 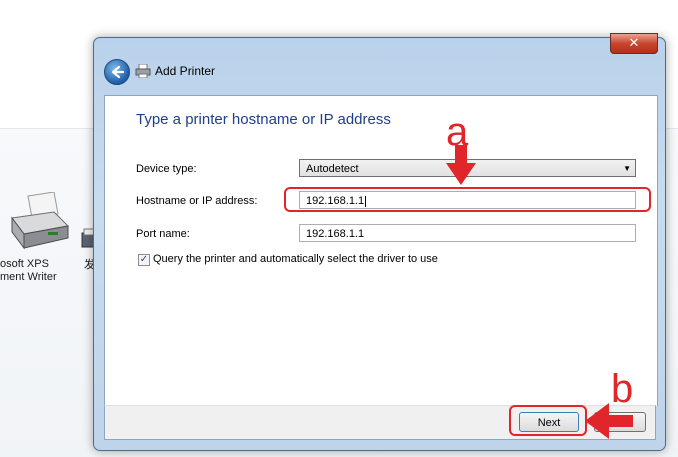 What do you see at coordinates (609, 421) in the screenshot?
I see `annotation-arrow-left` at bounding box center [609, 421].